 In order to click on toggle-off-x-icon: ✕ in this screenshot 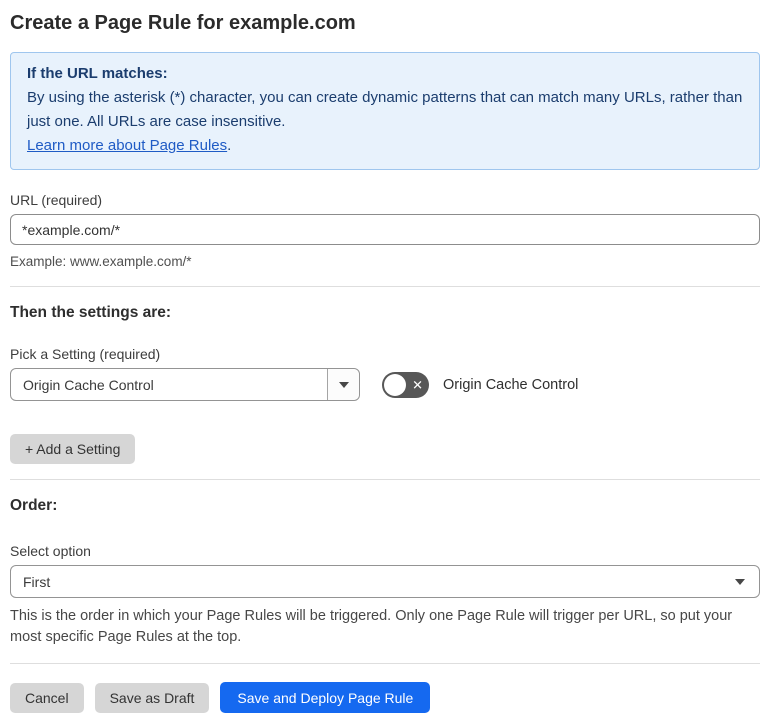, I will do `click(417, 384)`.